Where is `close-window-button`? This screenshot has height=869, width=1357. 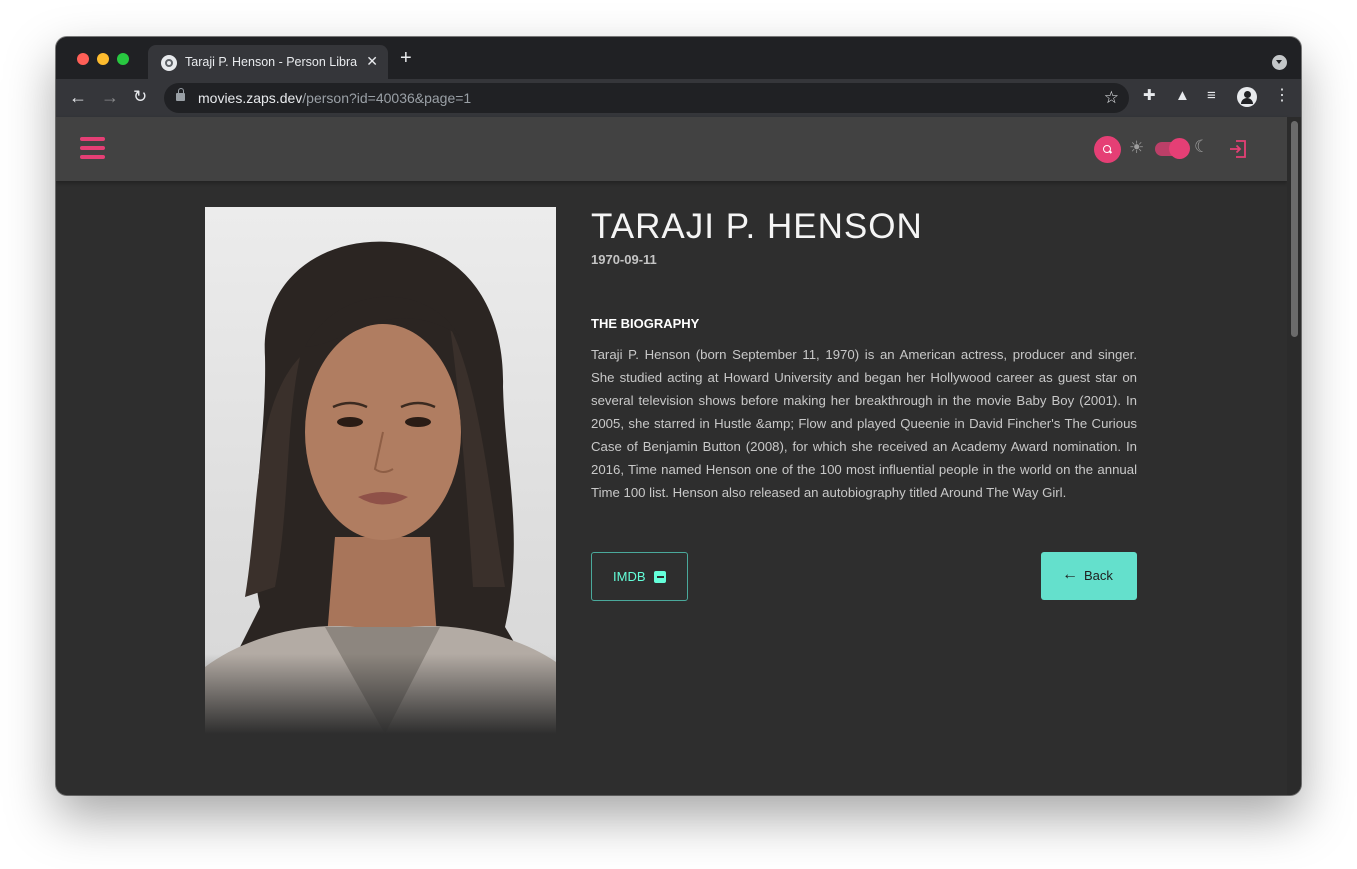
close-window-button is located at coordinates (83, 59).